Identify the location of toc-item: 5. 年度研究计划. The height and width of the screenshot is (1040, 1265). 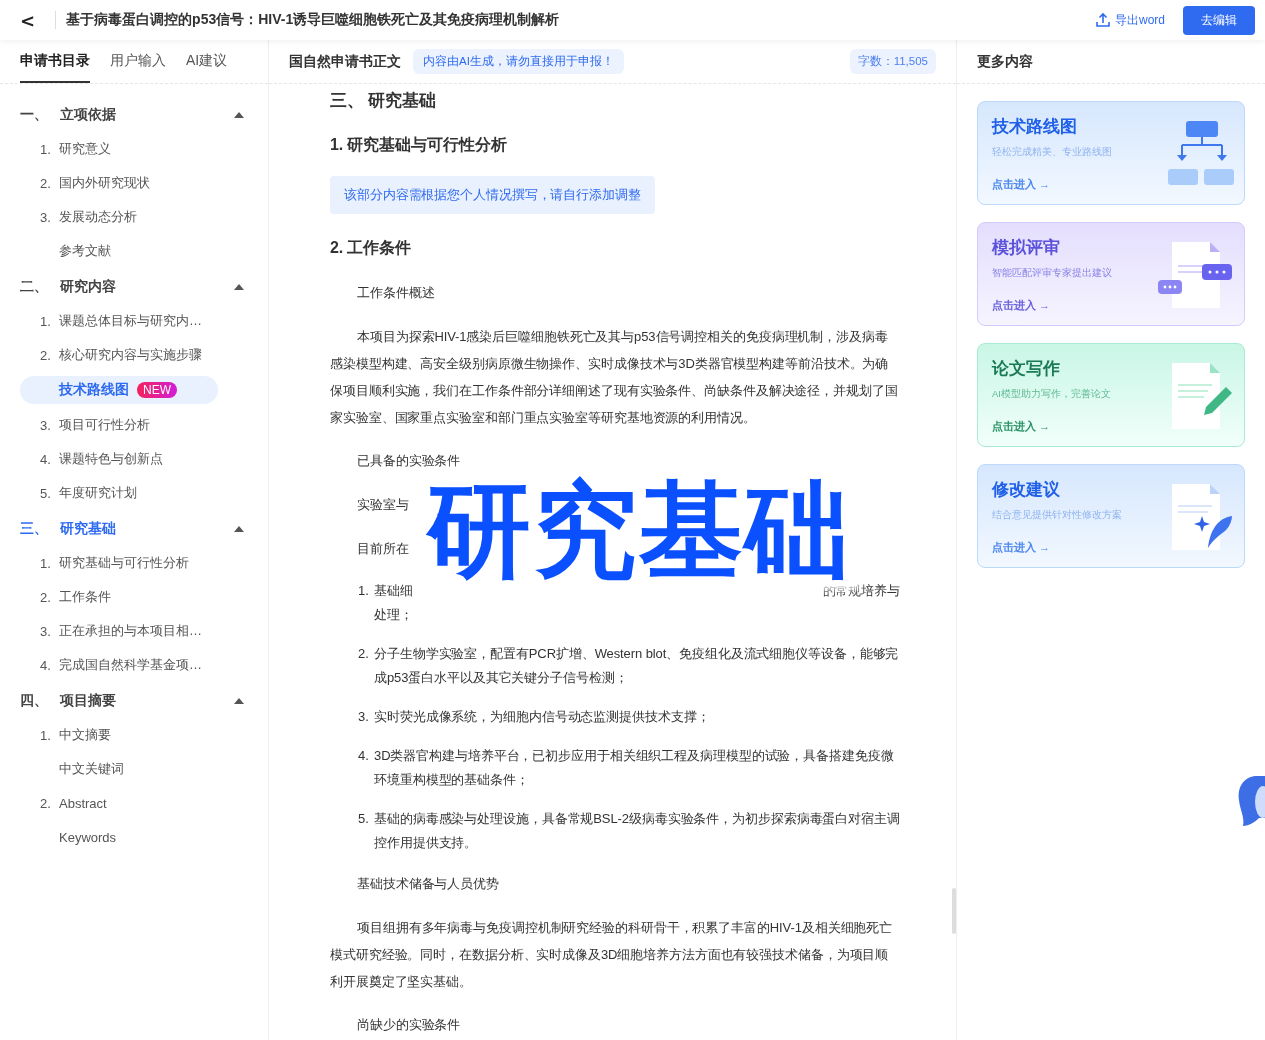
(134, 493).